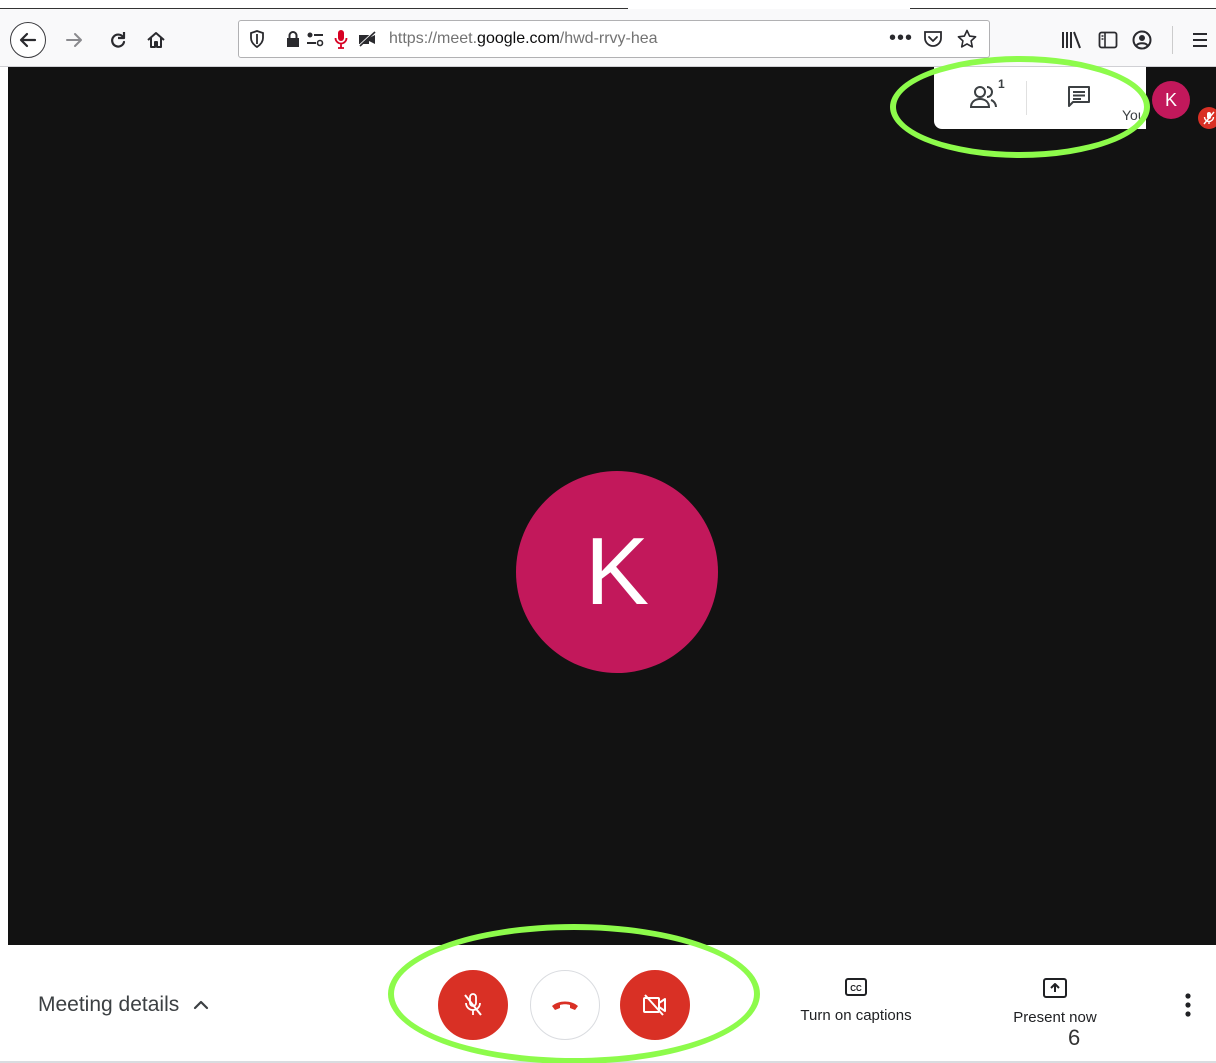  What do you see at coordinates (341, 39) in the screenshot?
I see `microphone-red-icon` at bounding box center [341, 39].